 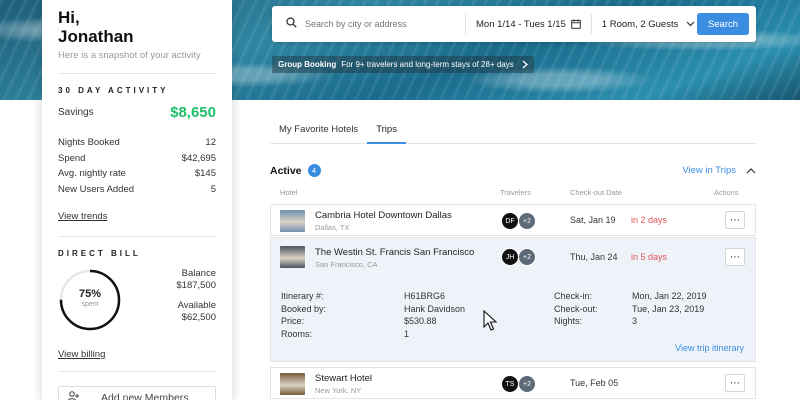 What do you see at coordinates (213, 189) in the screenshot?
I see `stat-value: 5` at bounding box center [213, 189].